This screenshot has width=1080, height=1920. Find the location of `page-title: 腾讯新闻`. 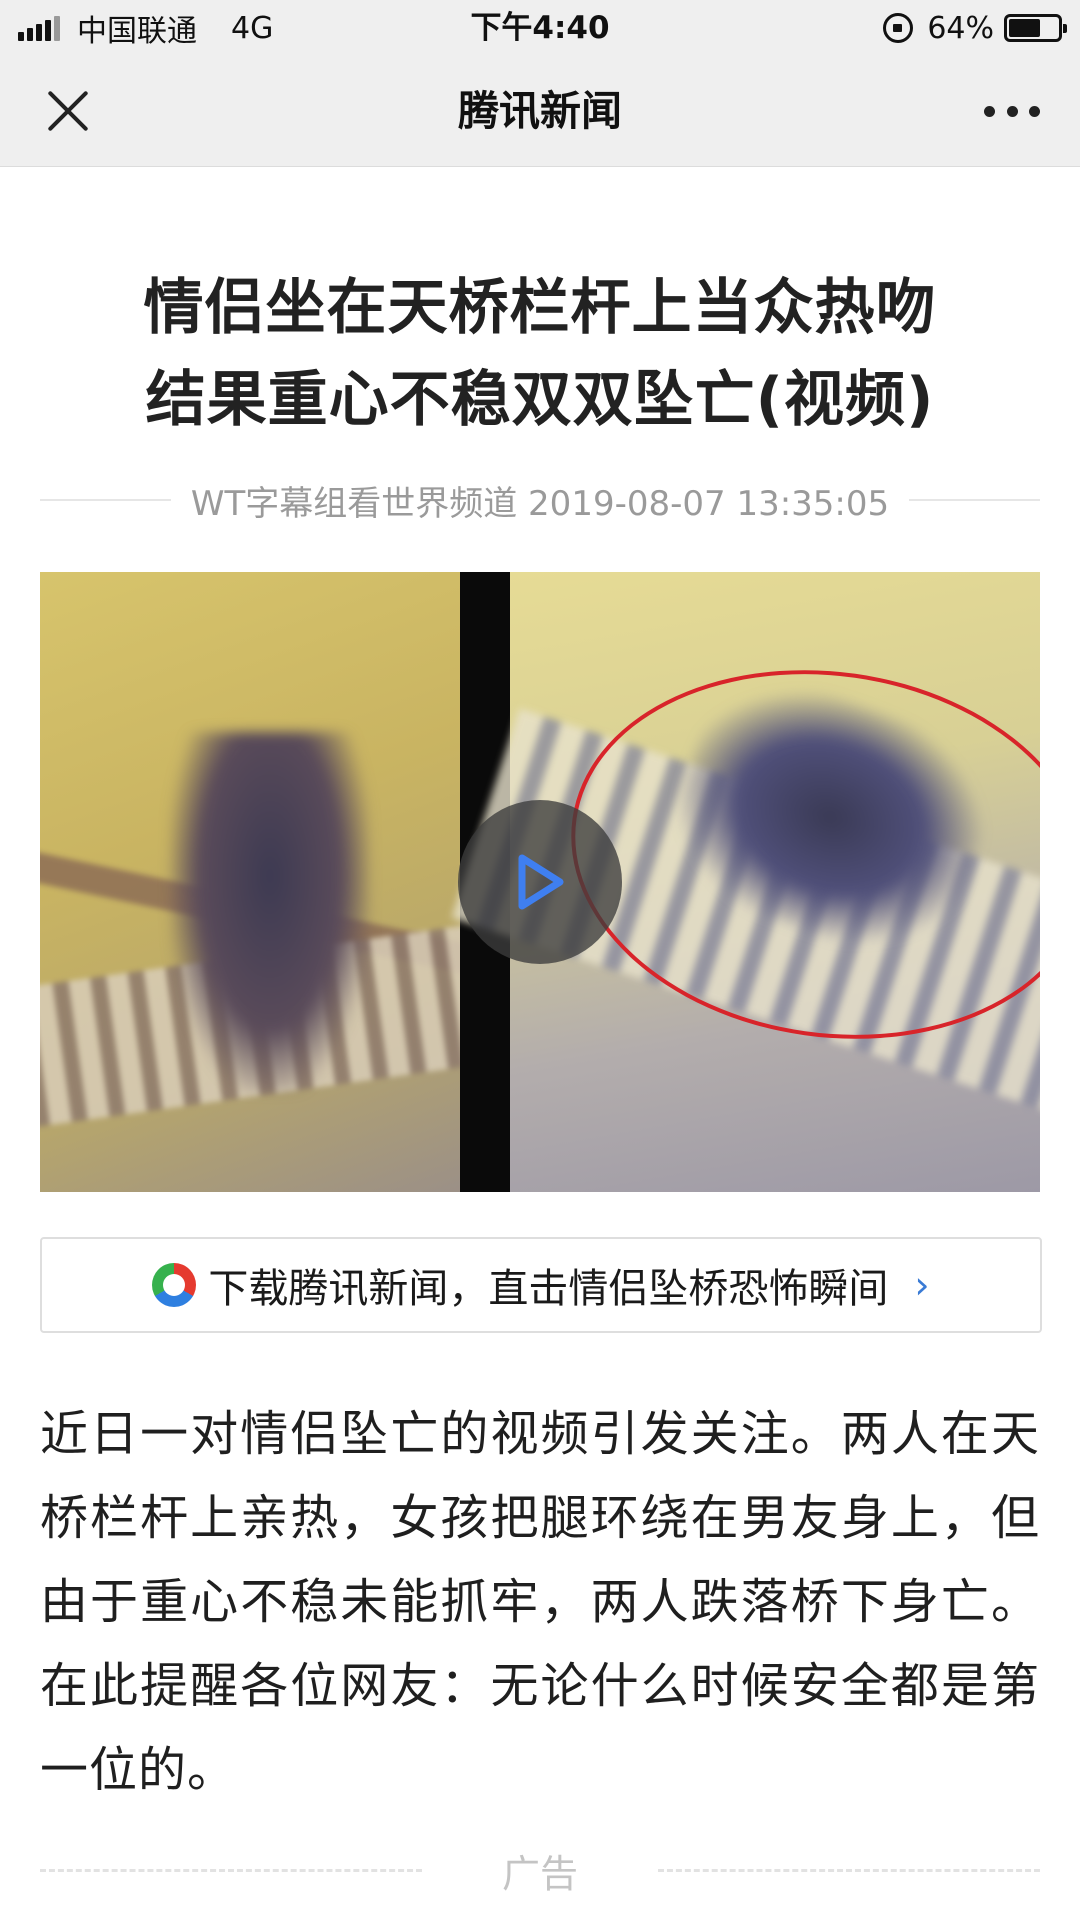

page-title: 腾讯新闻 is located at coordinates (540, 111).